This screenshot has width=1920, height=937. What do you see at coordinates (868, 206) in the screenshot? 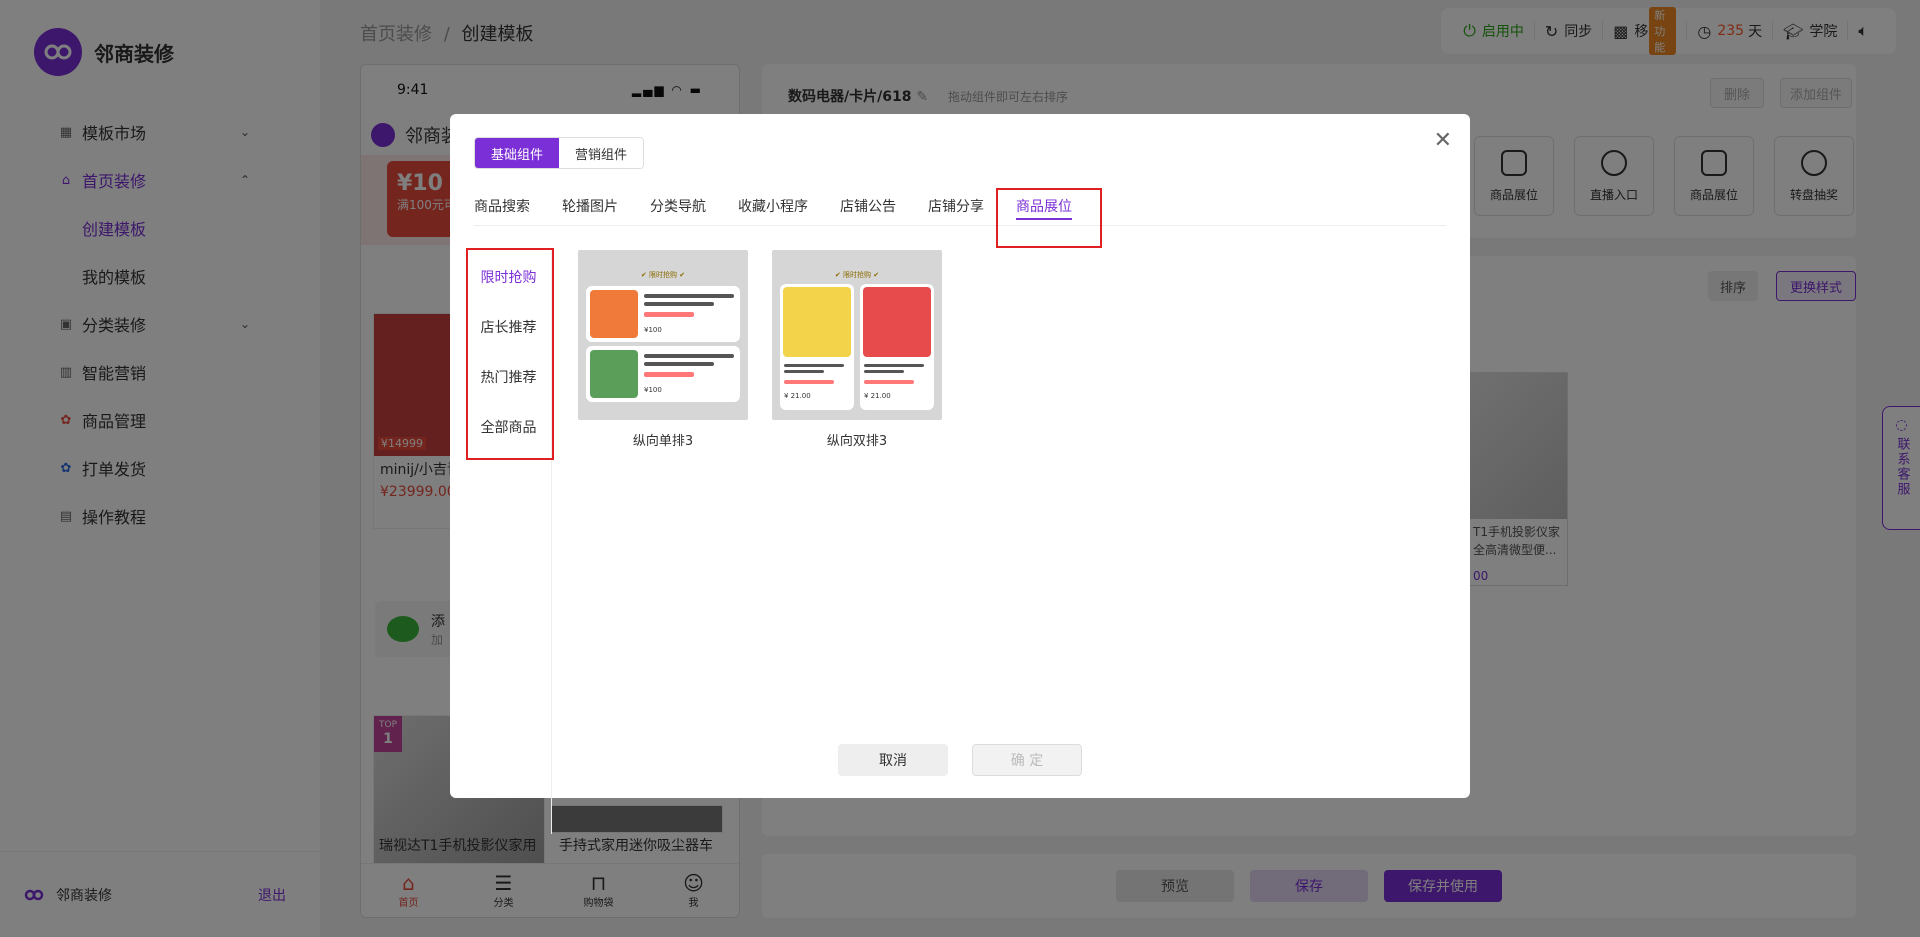
I see `tab-shop-notice: 店铺公告` at bounding box center [868, 206].